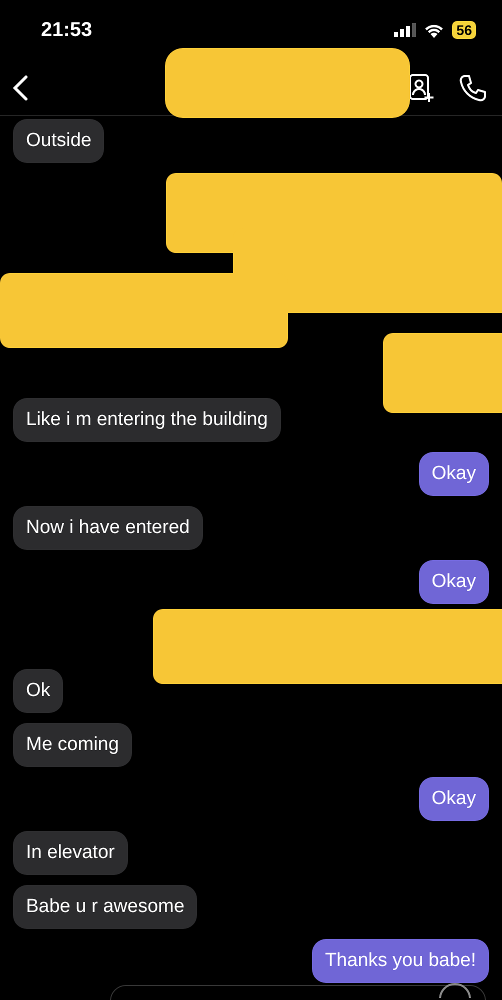 This screenshot has width=502, height=1000. Describe the element at coordinates (147, 420) in the screenshot. I see `message-bubble: Like i m entering the building` at that location.